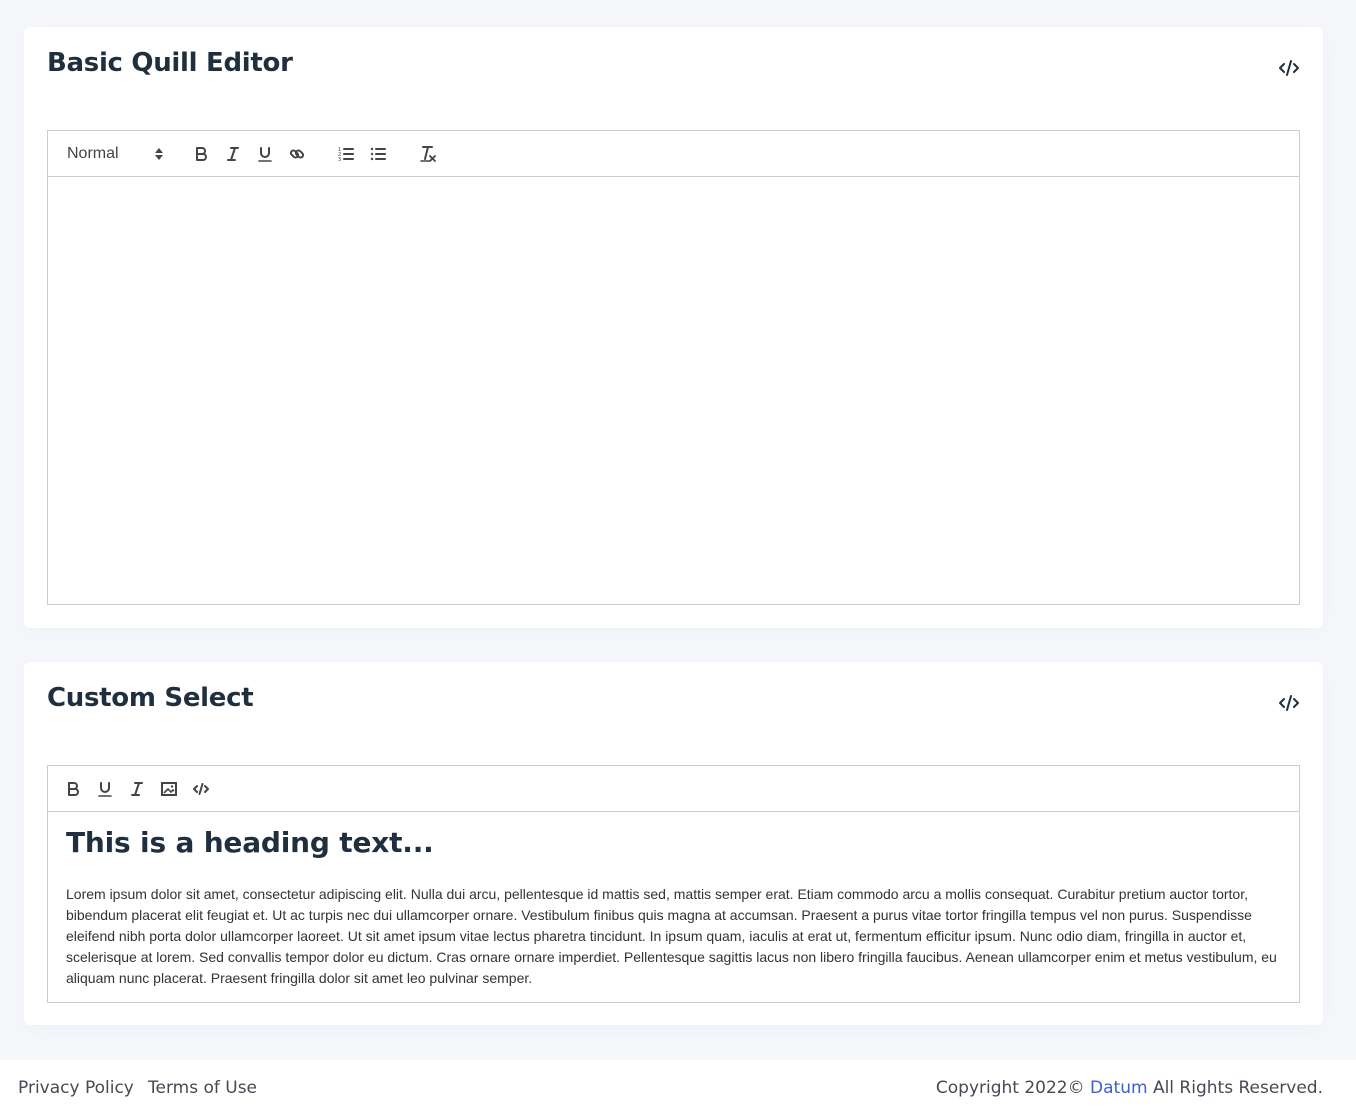 The width and height of the screenshot is (1356, 1117). Describe the element at coordinates (1010, 1088) in the screenshot. I see `copyright-prefix: Copyright 2022©` at that location.